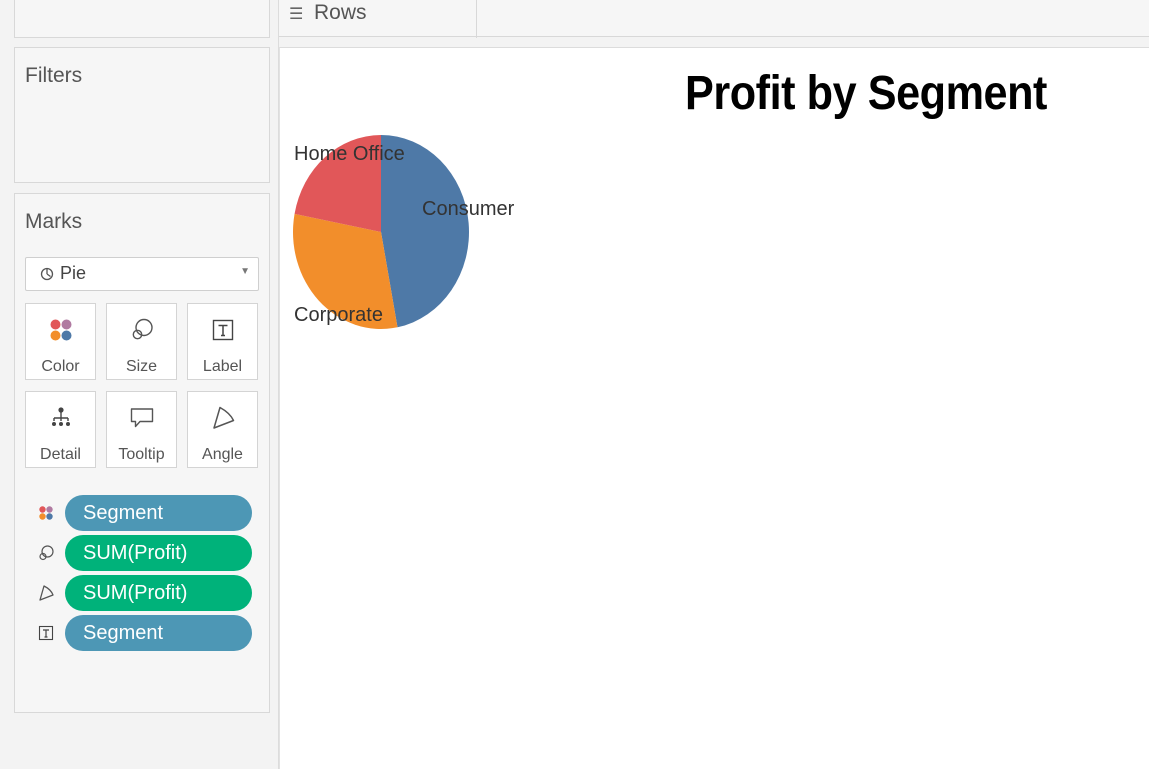 The height and width of the screenshot is (769, 1149). I want to click on pages-card, so click(142, 19).